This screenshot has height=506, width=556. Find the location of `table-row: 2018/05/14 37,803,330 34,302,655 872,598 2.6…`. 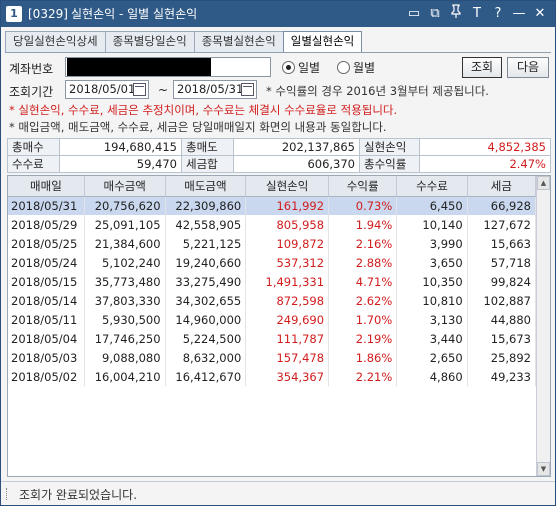

table-row: 2018/05/14 37,803,330 34,302,655 872,598 2.6… is located at coordinates (272, 300).